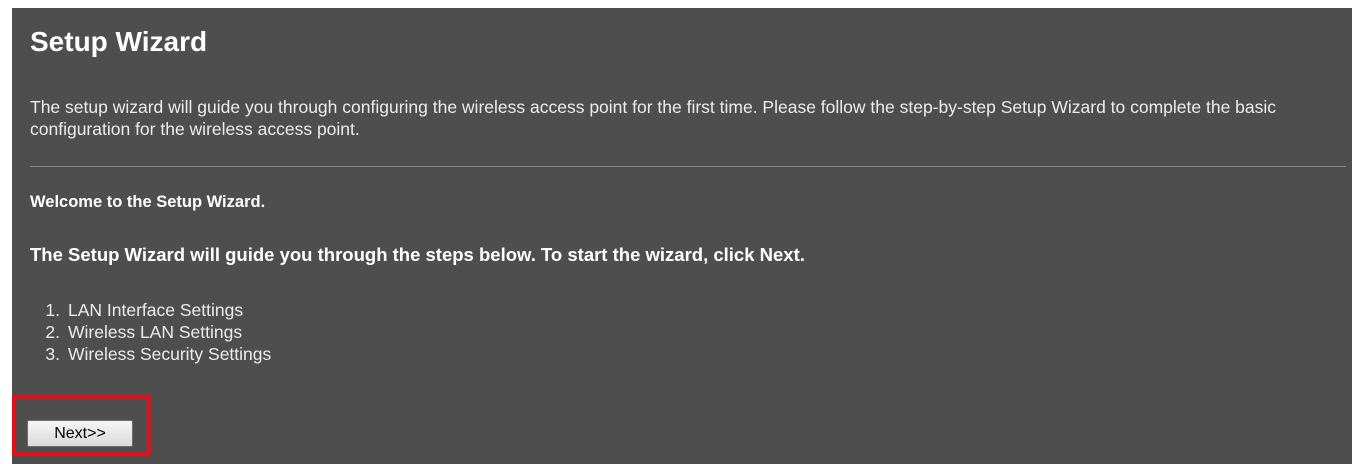  What do you see at coordinates (156, 310) in the screenshot?
I see `step-label: LAN Interface Settings` at bounding box center [156, 310].